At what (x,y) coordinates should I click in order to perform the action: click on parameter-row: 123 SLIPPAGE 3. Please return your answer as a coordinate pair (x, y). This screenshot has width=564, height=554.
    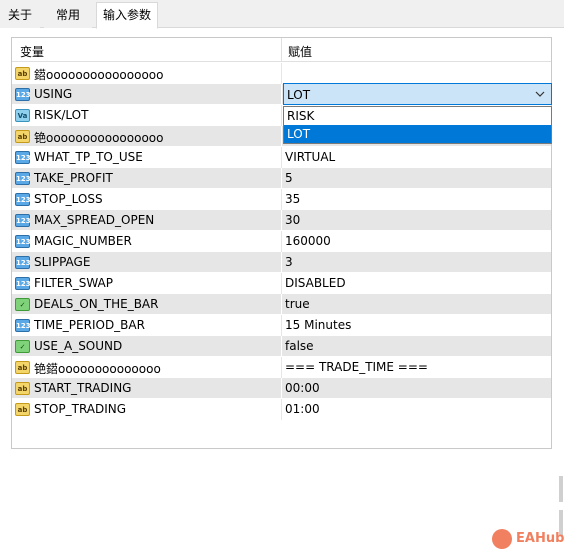
    Looking at the image, I should click on (281, 262).